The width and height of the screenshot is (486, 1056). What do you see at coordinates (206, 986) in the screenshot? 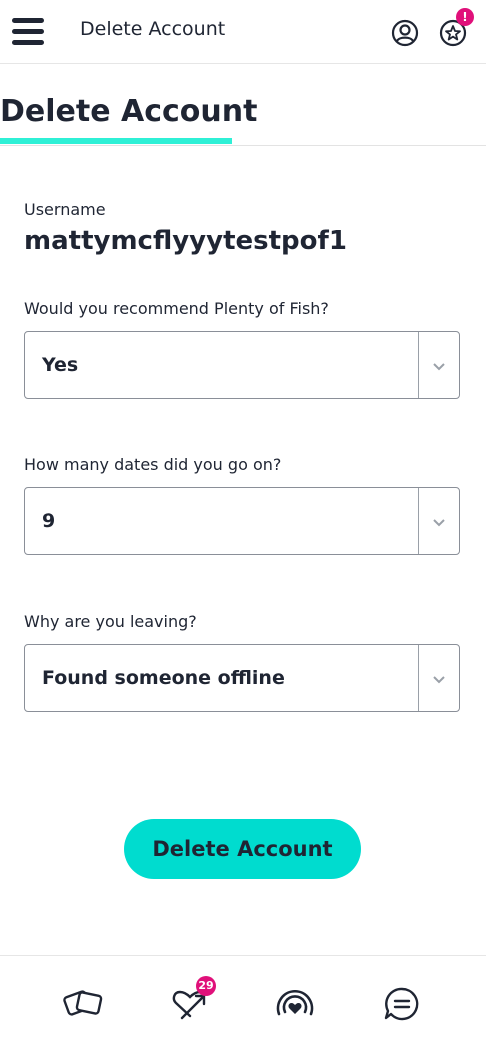
I see `interested-count-badge: 29` at bounding box center [206, 986].